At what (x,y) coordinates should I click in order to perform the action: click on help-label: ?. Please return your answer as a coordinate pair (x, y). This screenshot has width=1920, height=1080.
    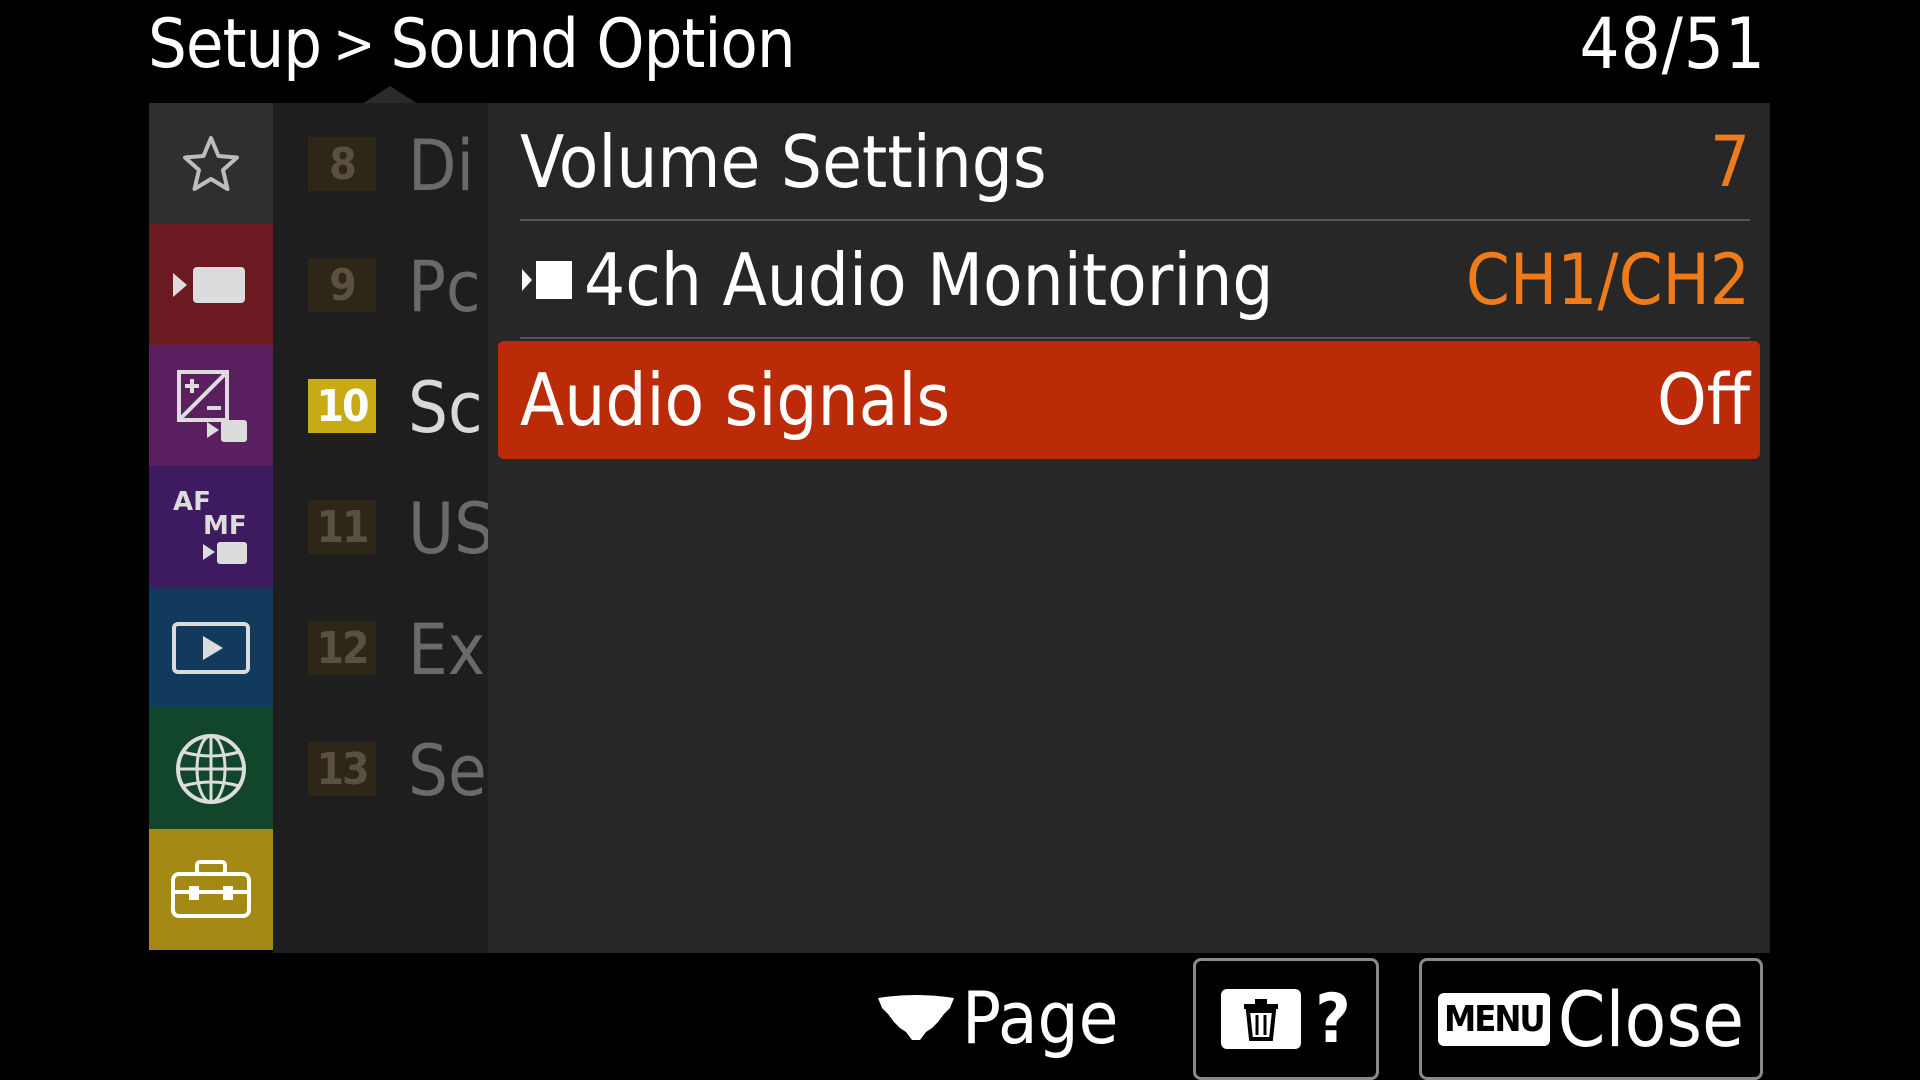
    Looking at the image, I should click on (1333, 1019).